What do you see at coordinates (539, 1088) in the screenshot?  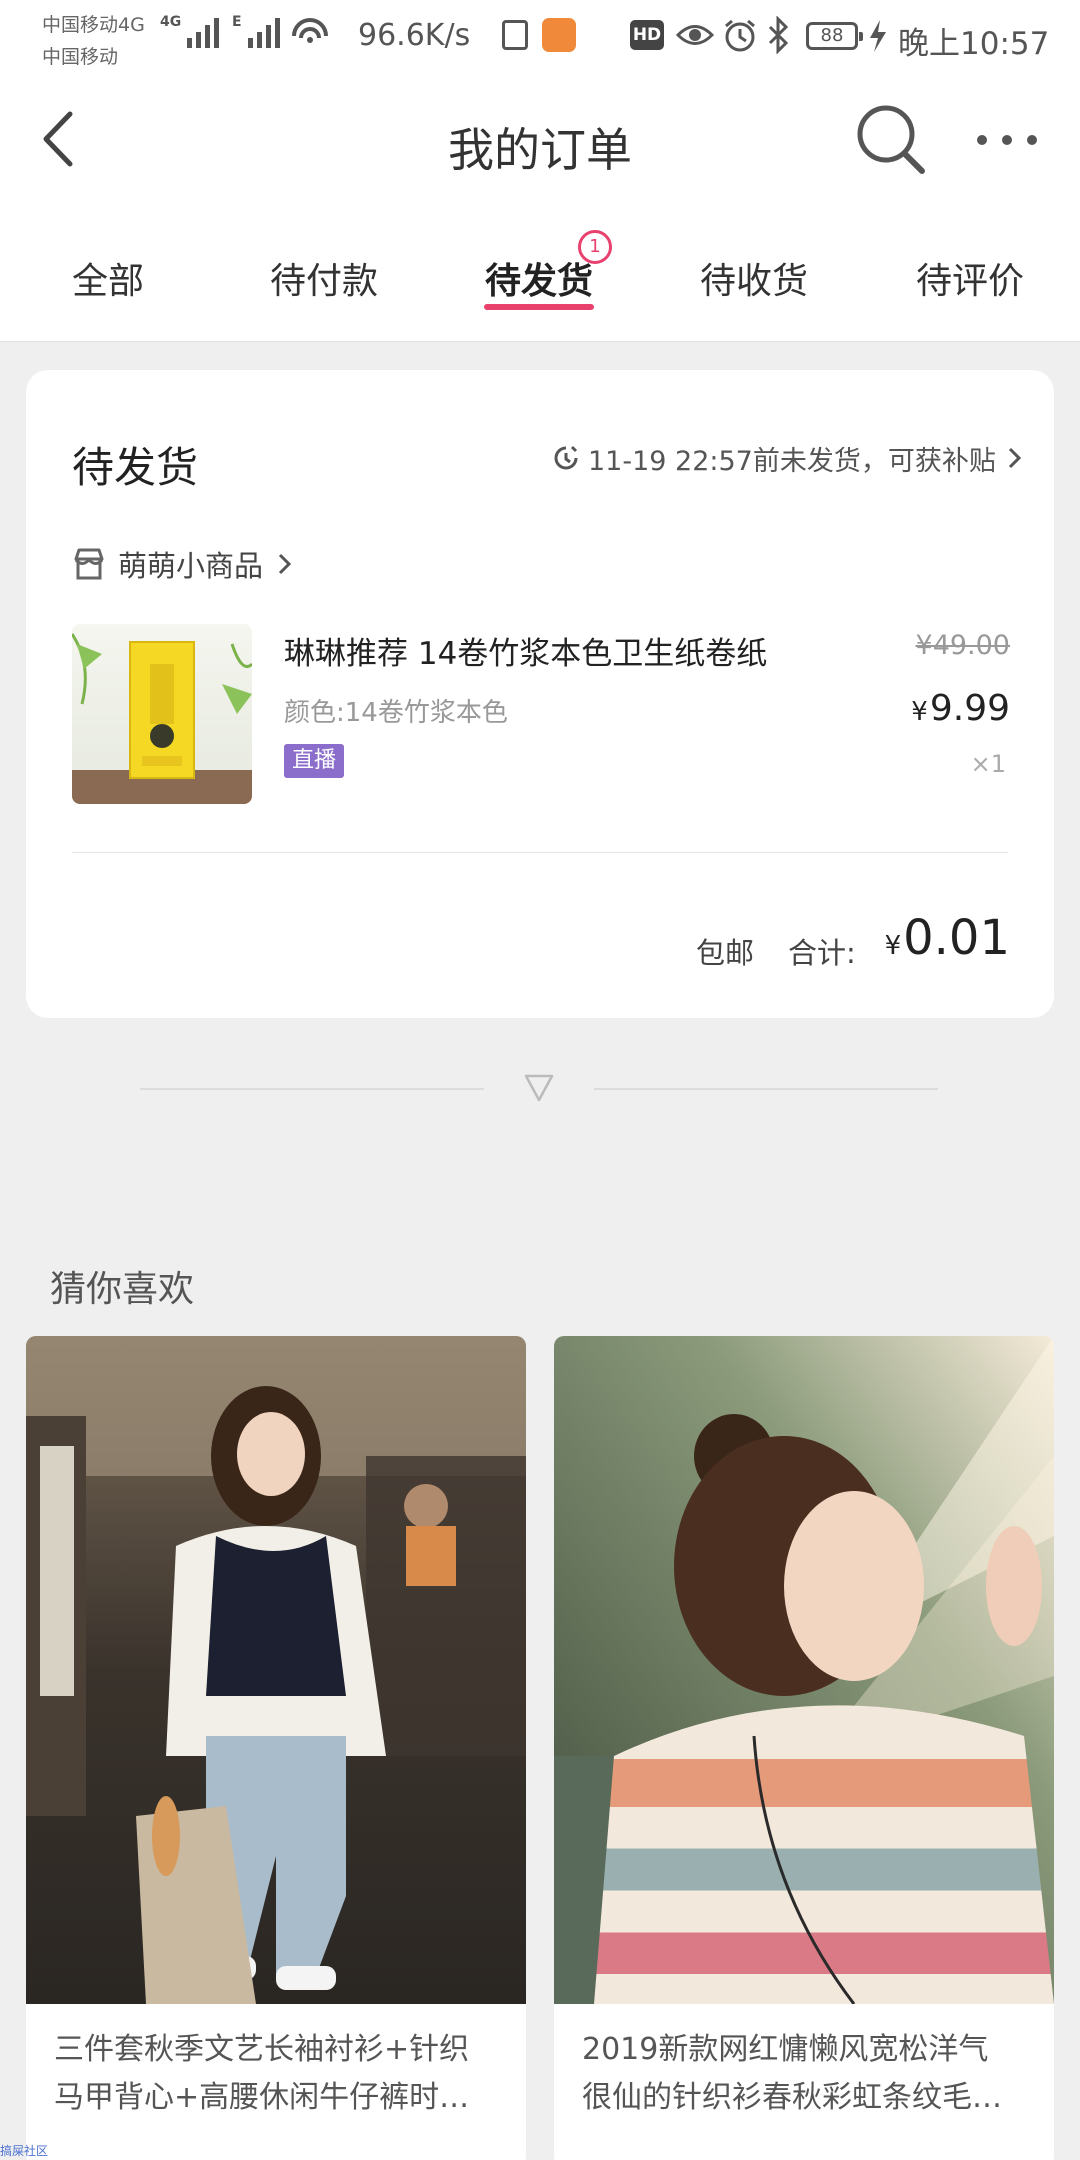 I see `triangle-down-icon` at bounding box center [539, 1088].